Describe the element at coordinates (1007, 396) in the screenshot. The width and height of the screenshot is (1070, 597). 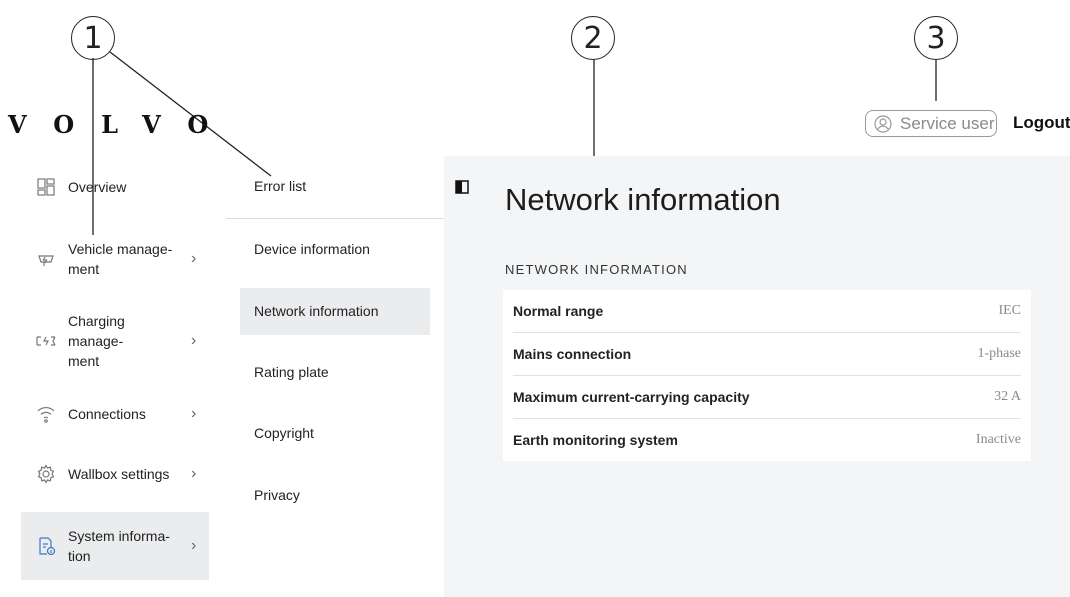
I see `row-value: 32 A` at that location.